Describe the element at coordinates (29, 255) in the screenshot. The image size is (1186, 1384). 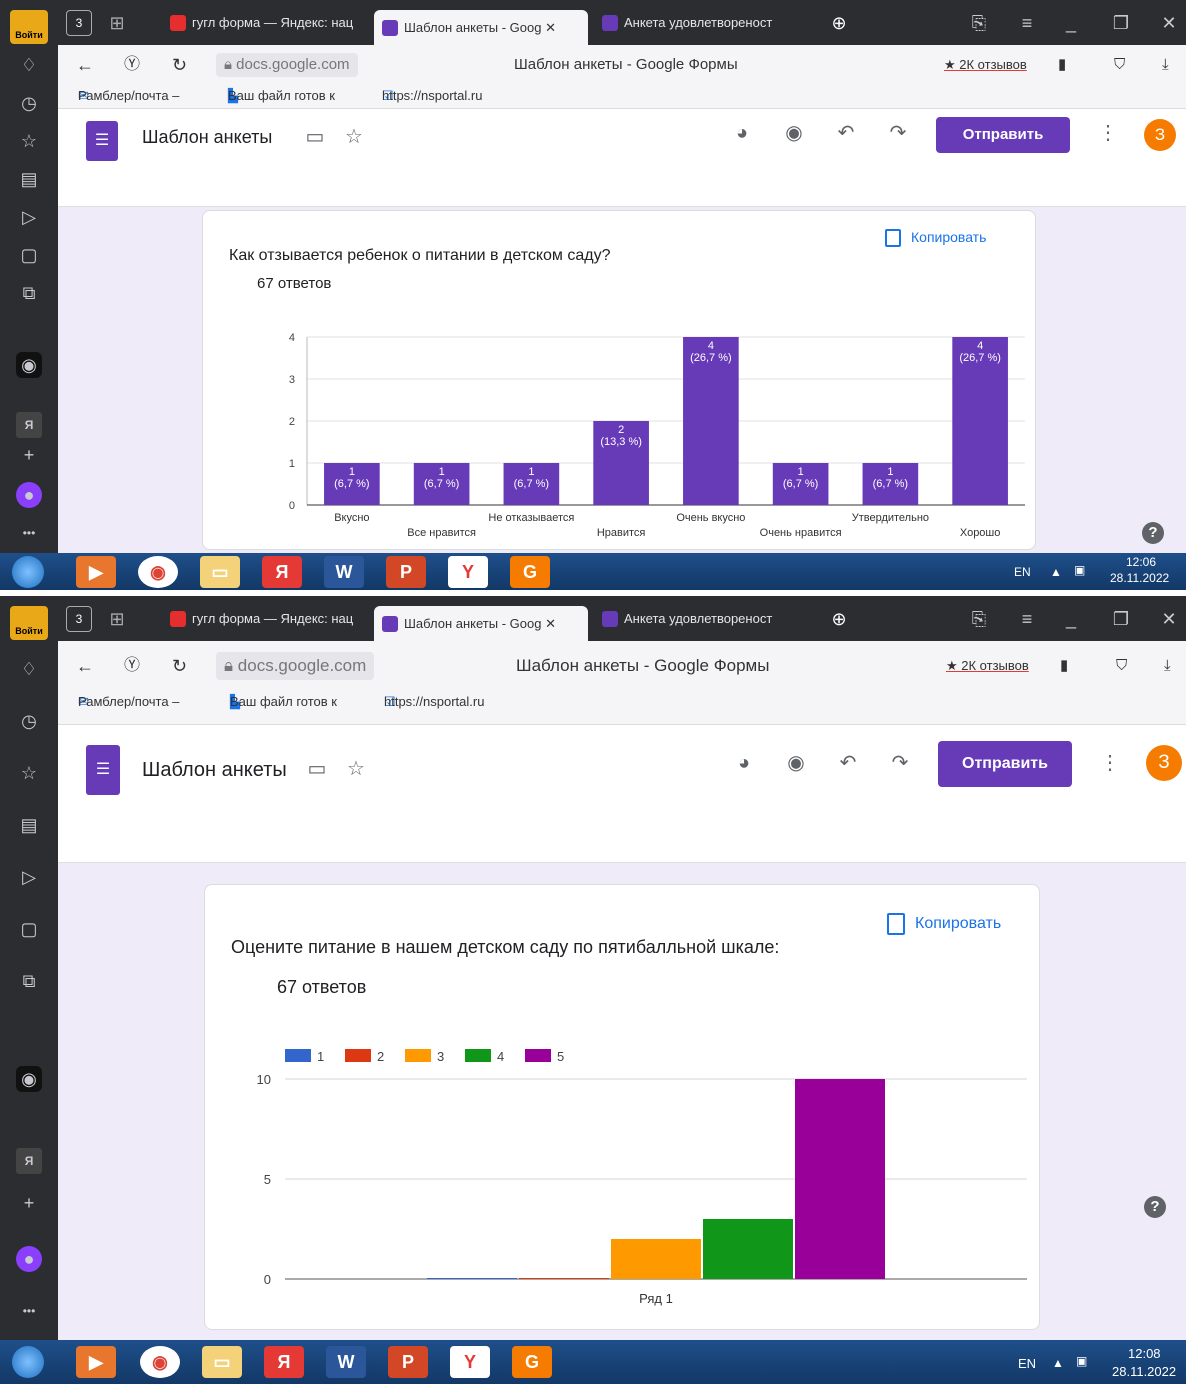
I see `tabs-icon: ▢` at that location.